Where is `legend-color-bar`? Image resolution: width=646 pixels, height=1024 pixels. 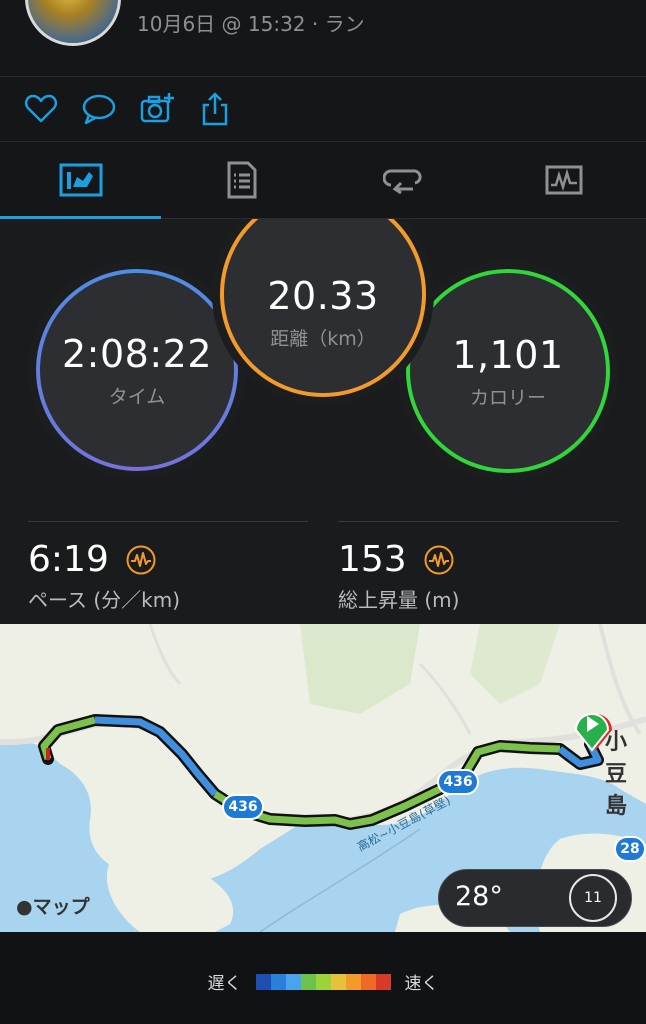 legend-color-bar is located at coordinates (323, 981).